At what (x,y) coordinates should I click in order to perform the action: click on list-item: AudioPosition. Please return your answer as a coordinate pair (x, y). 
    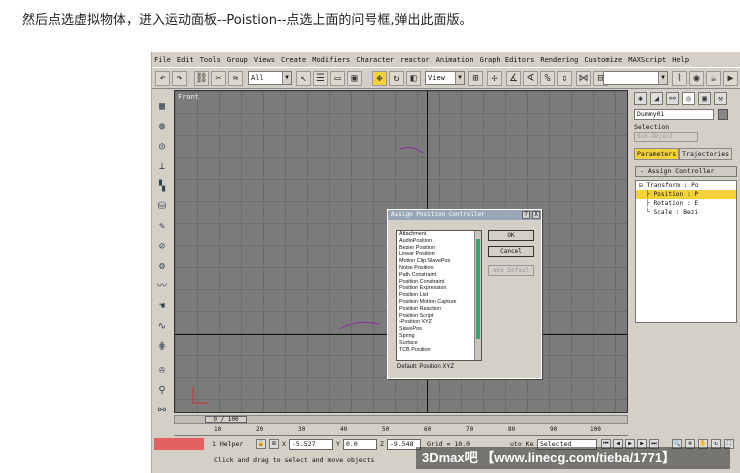
    Looking at the image, I should click on (439, 241).